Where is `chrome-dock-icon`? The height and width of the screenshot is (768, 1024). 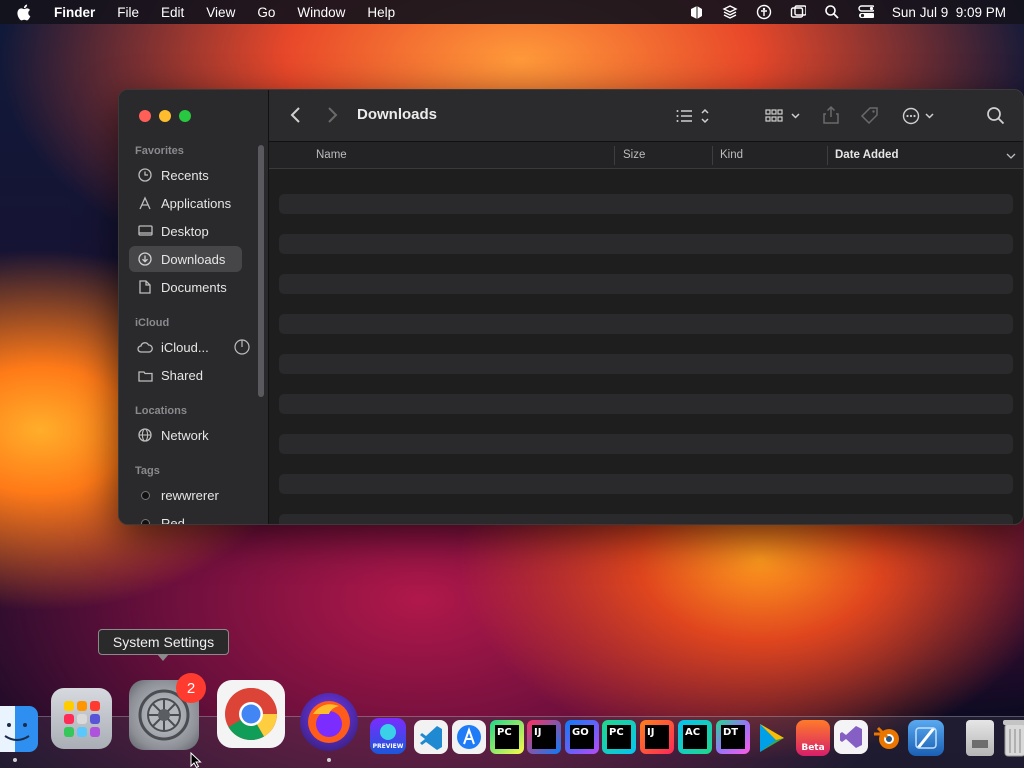
chrome-dock-icon is located at coordinates (251, 714).